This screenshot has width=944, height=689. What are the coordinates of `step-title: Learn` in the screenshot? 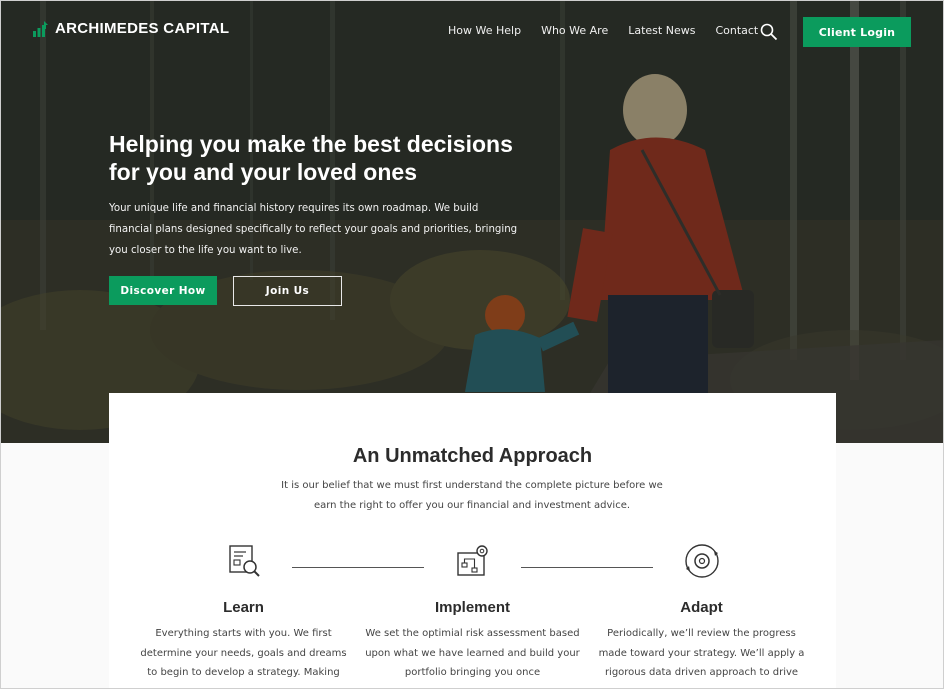 It's located at (243, 607).